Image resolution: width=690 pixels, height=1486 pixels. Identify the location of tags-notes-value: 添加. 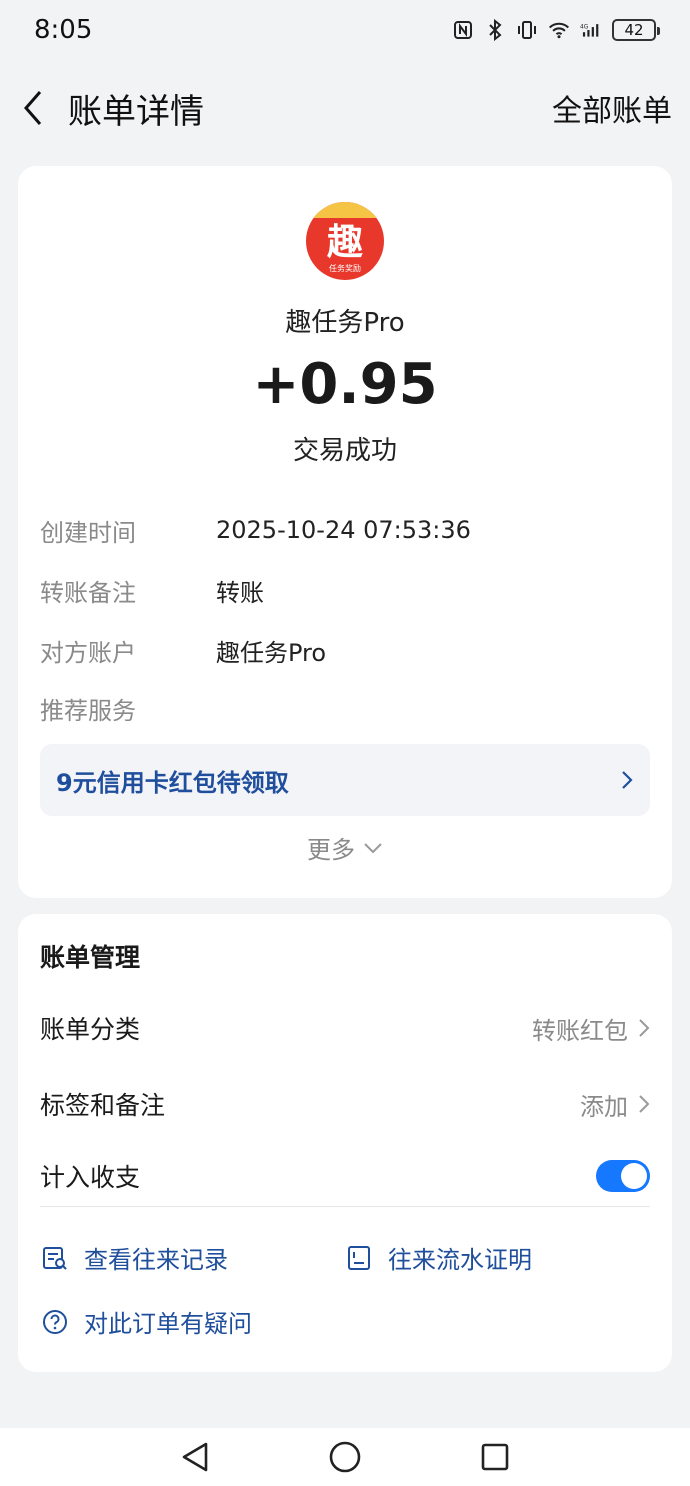
(604, 1106).